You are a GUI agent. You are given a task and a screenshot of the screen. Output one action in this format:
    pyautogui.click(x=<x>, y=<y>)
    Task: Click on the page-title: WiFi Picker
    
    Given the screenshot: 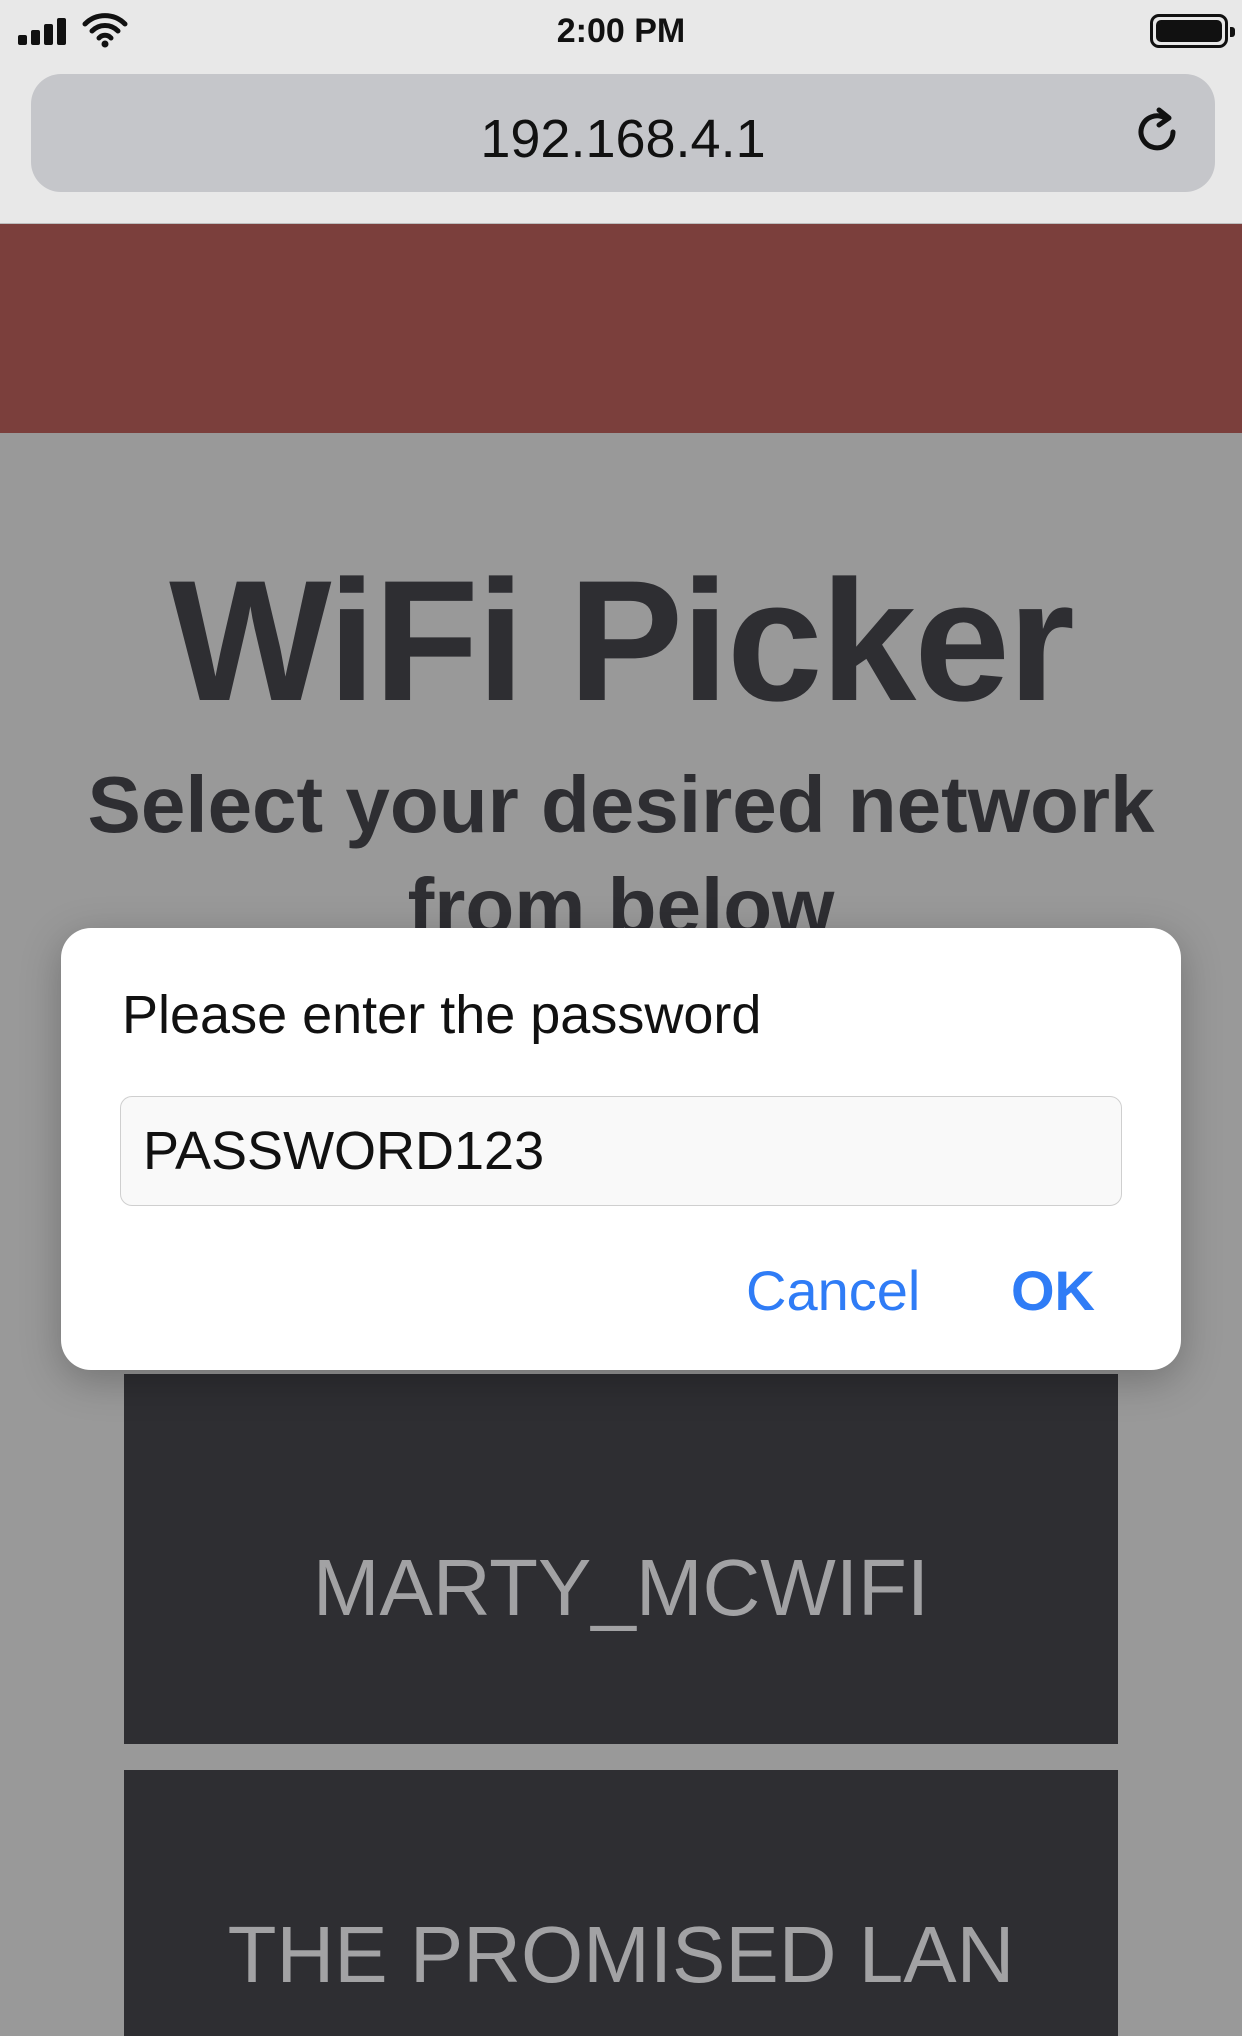 What is the action you would take?
    pyautogui.click(x=622, y=641)
    